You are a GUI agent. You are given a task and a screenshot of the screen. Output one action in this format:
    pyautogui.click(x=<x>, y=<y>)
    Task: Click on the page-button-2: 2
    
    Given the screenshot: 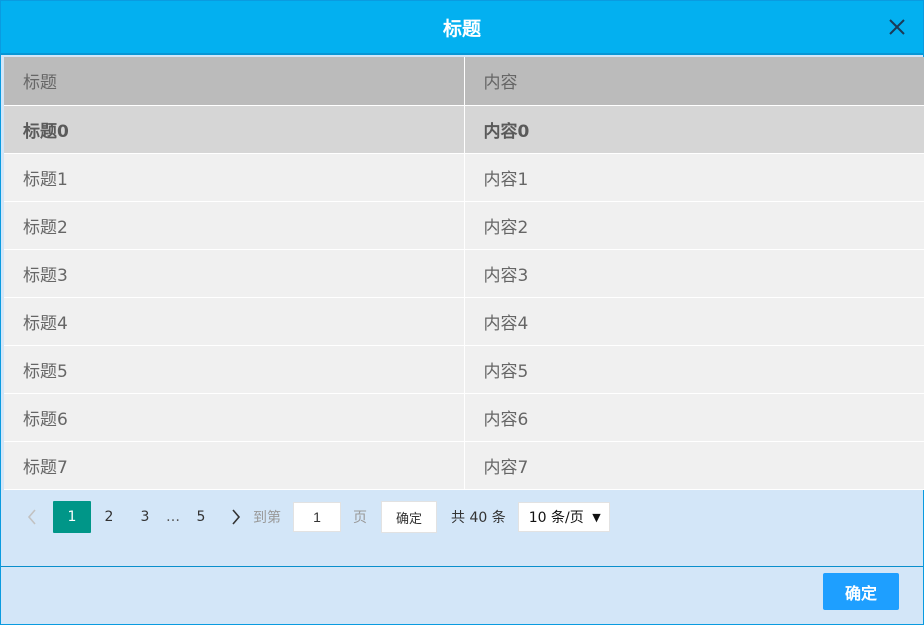 What is the action you would take?
    pyautogui.click(x=109, y=517)
    